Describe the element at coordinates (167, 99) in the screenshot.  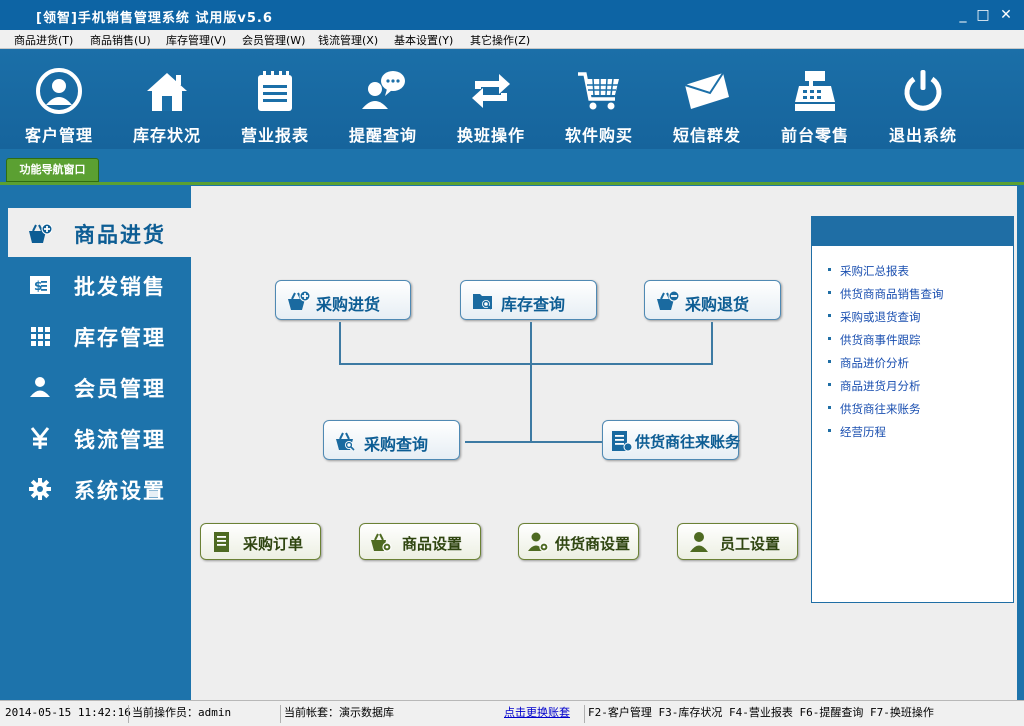
I see `toolbar-stock-button: 库存状况` at that location.